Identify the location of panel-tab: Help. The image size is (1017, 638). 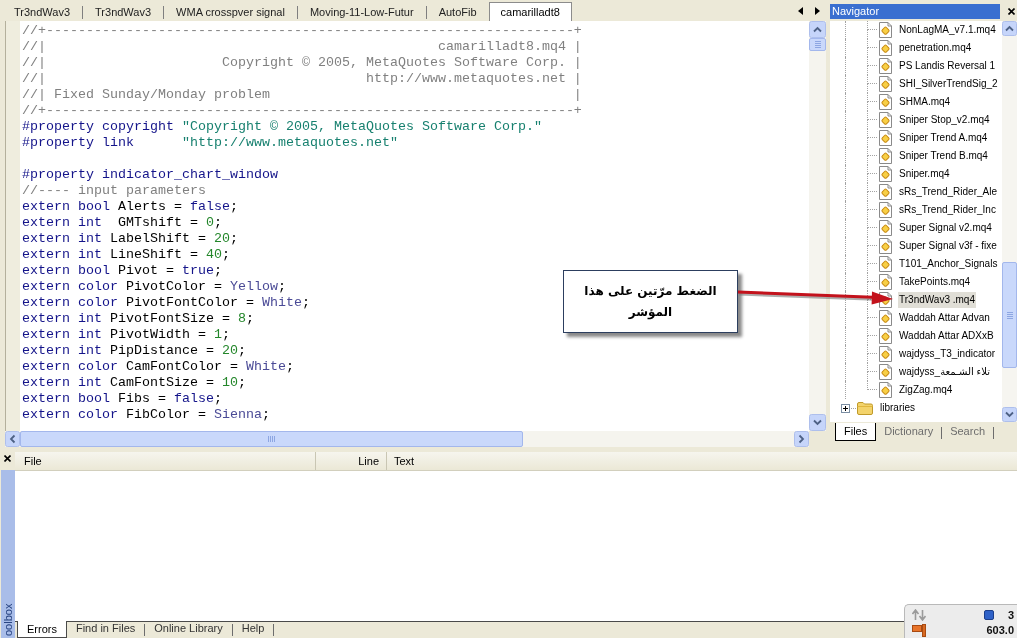
(253, 629).